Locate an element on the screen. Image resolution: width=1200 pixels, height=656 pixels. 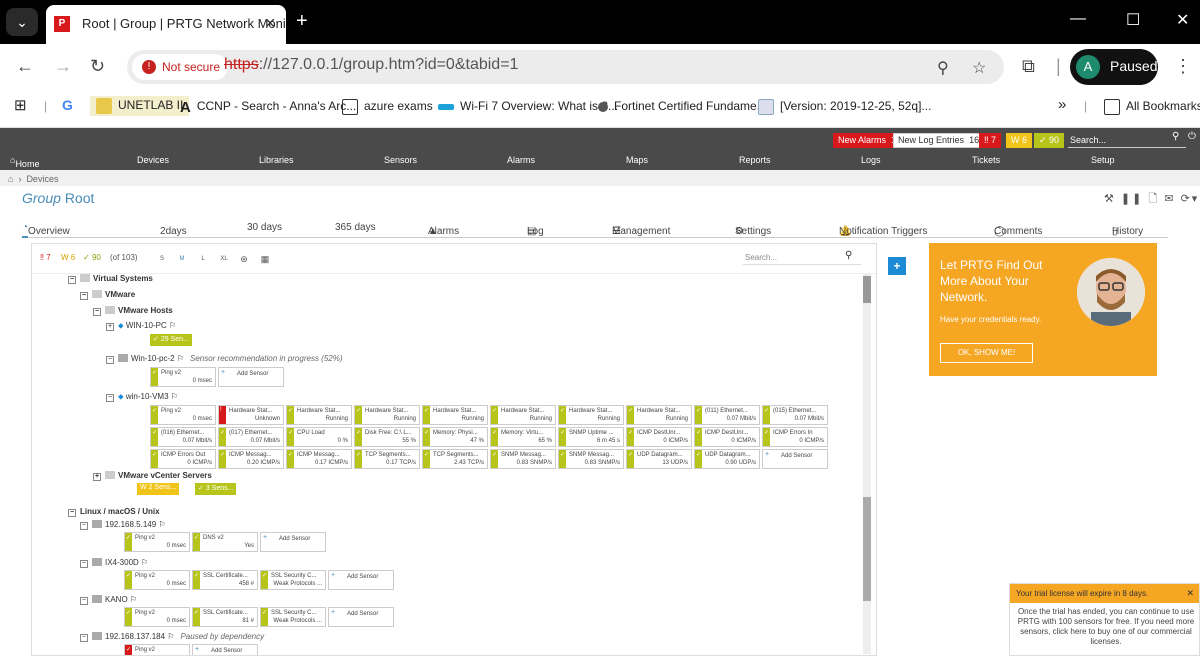
forward-icon: → is located at coordinates (63, 66).